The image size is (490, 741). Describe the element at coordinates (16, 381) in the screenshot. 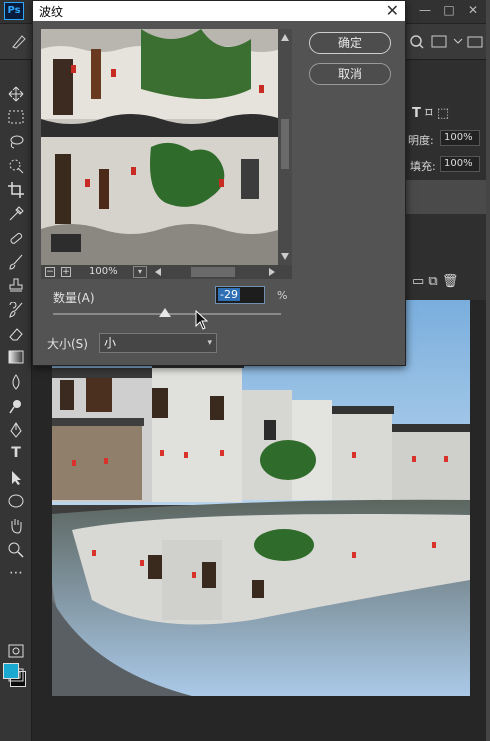

I see `blur-tool-icon` at that location.